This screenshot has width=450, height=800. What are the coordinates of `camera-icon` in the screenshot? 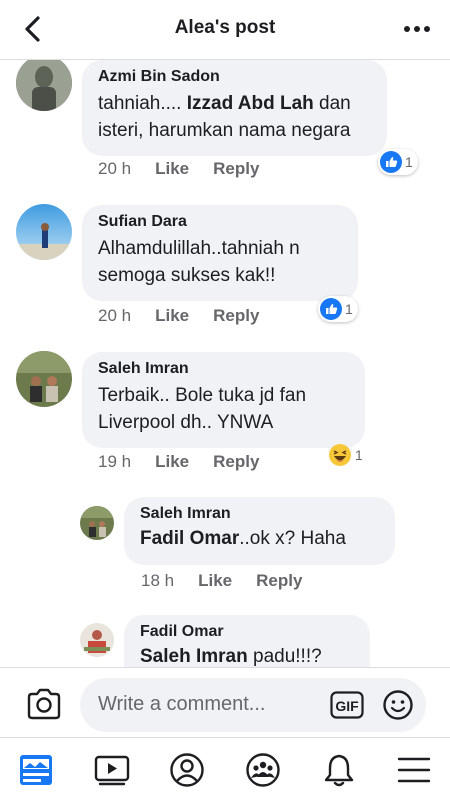 It's located at (44, 704).